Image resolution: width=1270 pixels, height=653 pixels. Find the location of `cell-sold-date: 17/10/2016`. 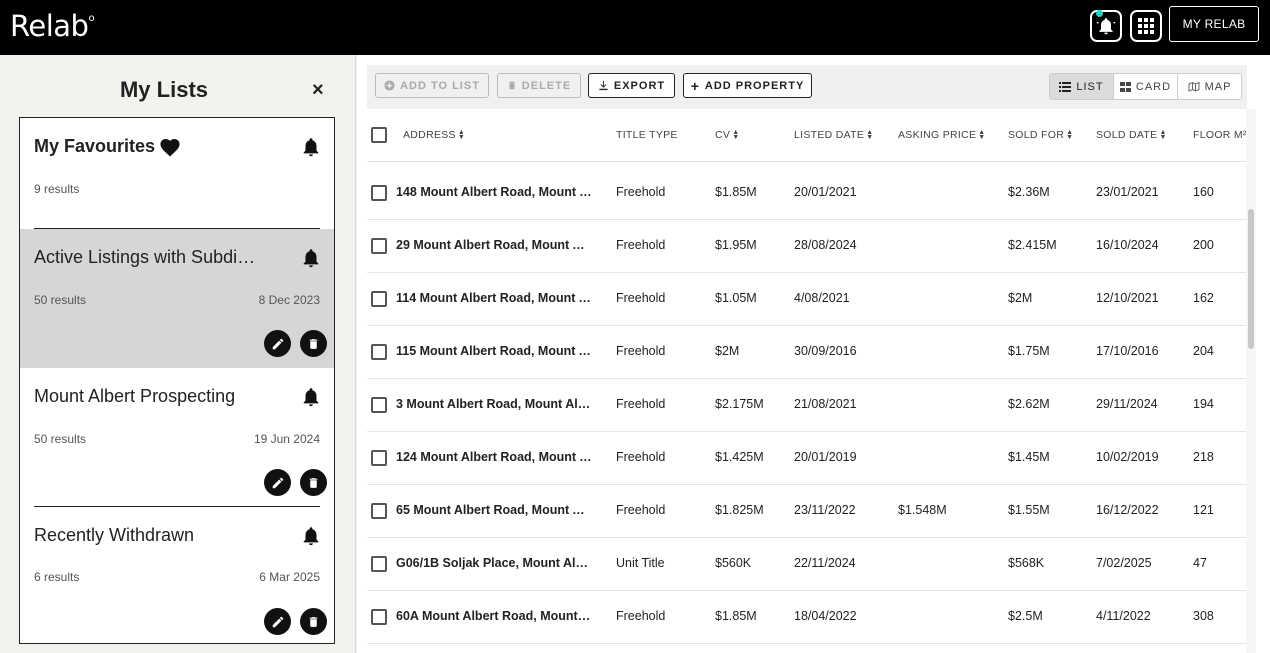

cell-sold-date: 17/10/2016 is located at coordinates (1127, 351).